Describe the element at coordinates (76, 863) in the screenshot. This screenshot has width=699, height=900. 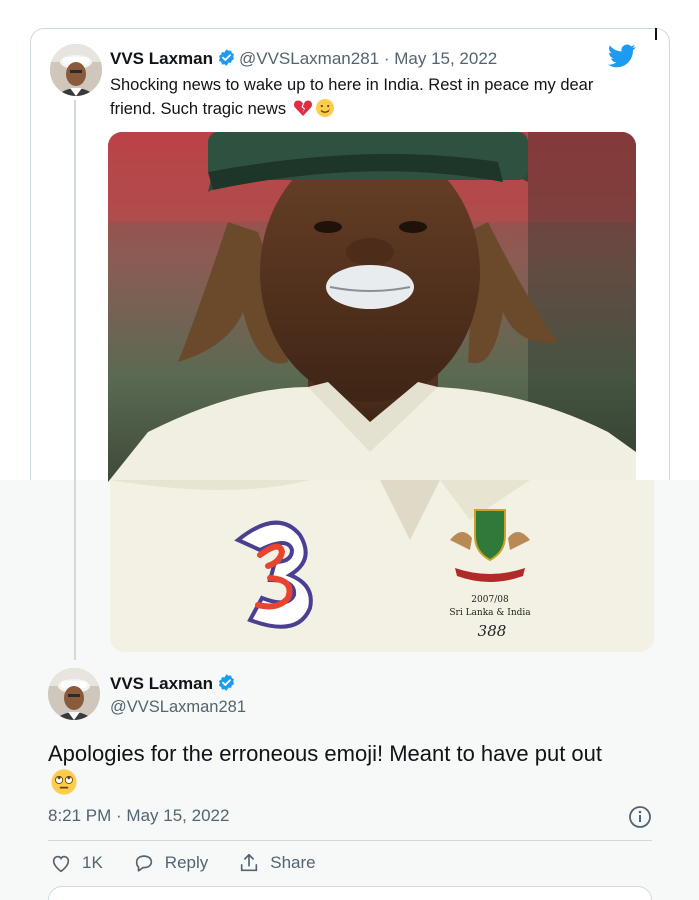
I see `like-button: 1K` at that location.